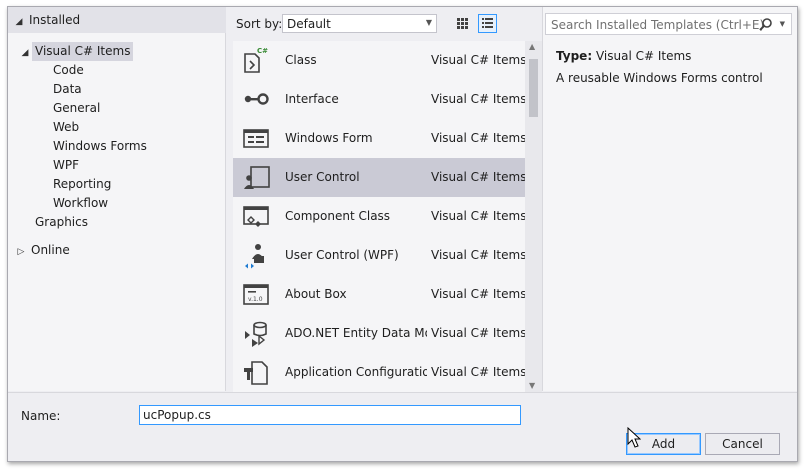 The image size is (806, 470). What do you see at coordinates (643, 56) in the screenshot?
I see `type-value: Visual C# Items` at bounding box center [643, 56].